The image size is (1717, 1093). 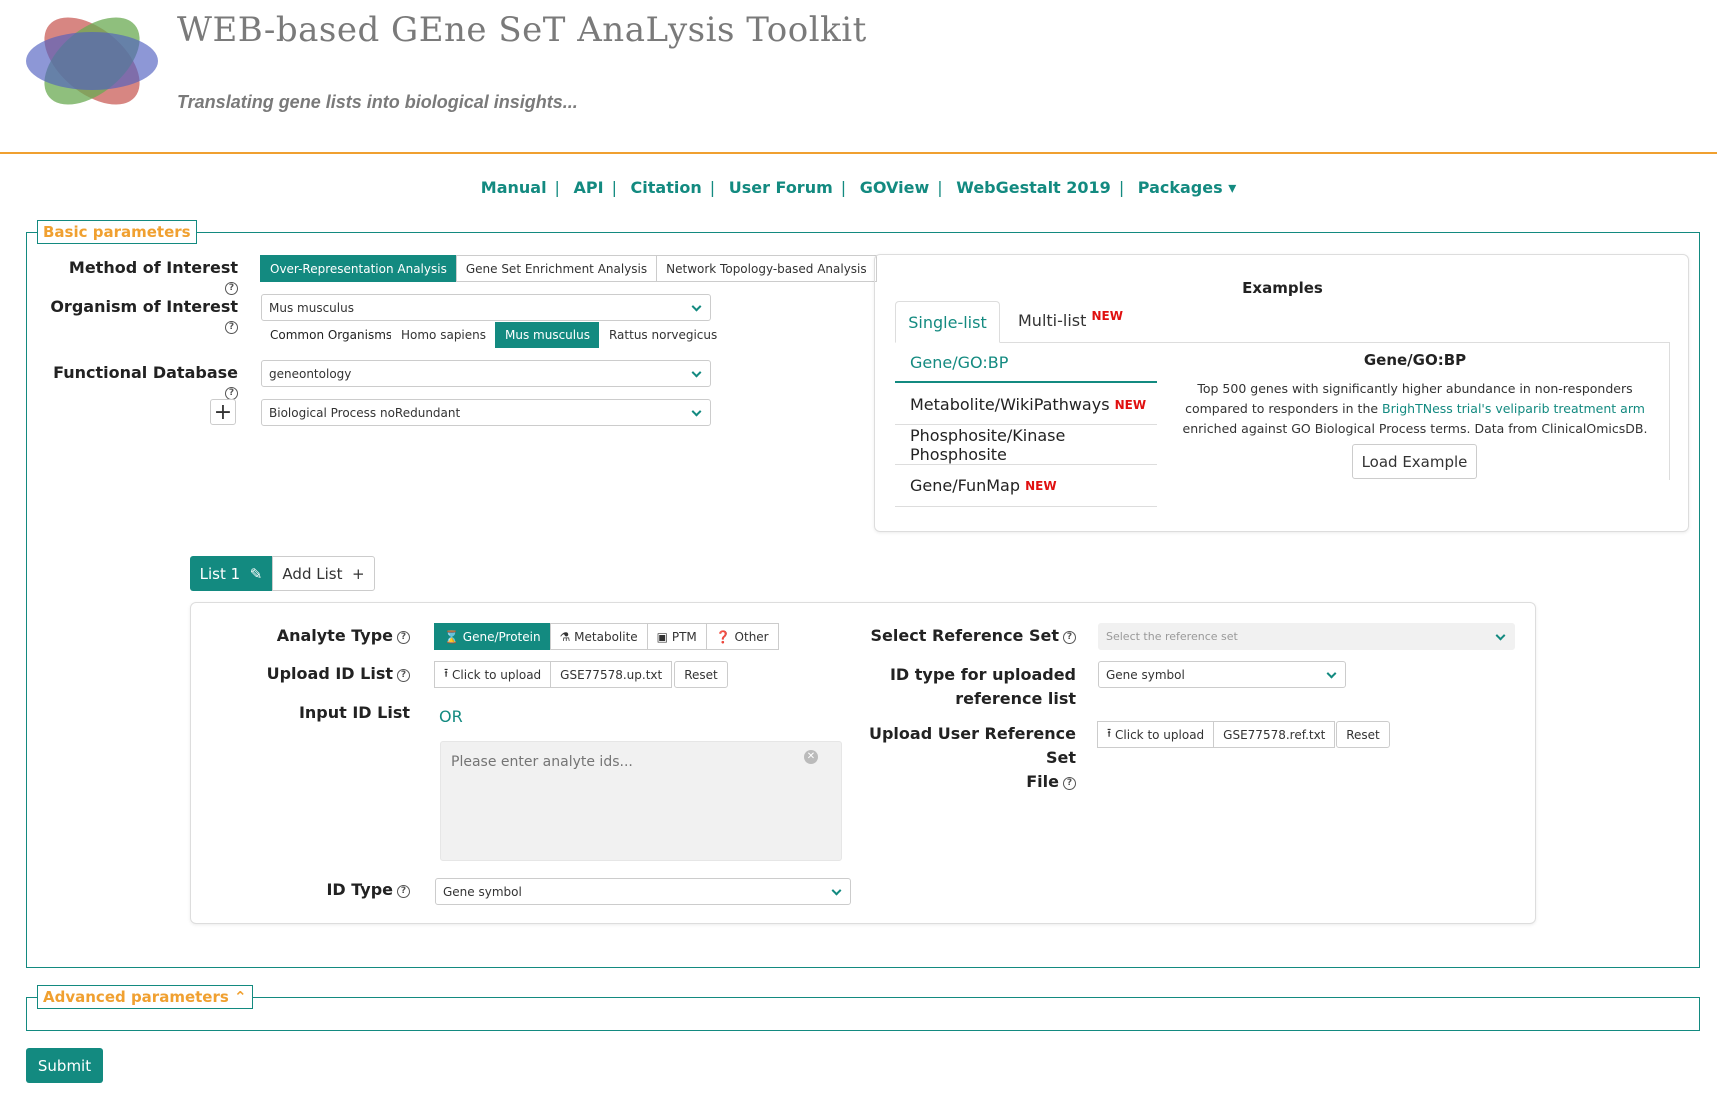 I want to click on analyte-metabolite-button: ⚗ Metabolite, so click(x=598, y=636).